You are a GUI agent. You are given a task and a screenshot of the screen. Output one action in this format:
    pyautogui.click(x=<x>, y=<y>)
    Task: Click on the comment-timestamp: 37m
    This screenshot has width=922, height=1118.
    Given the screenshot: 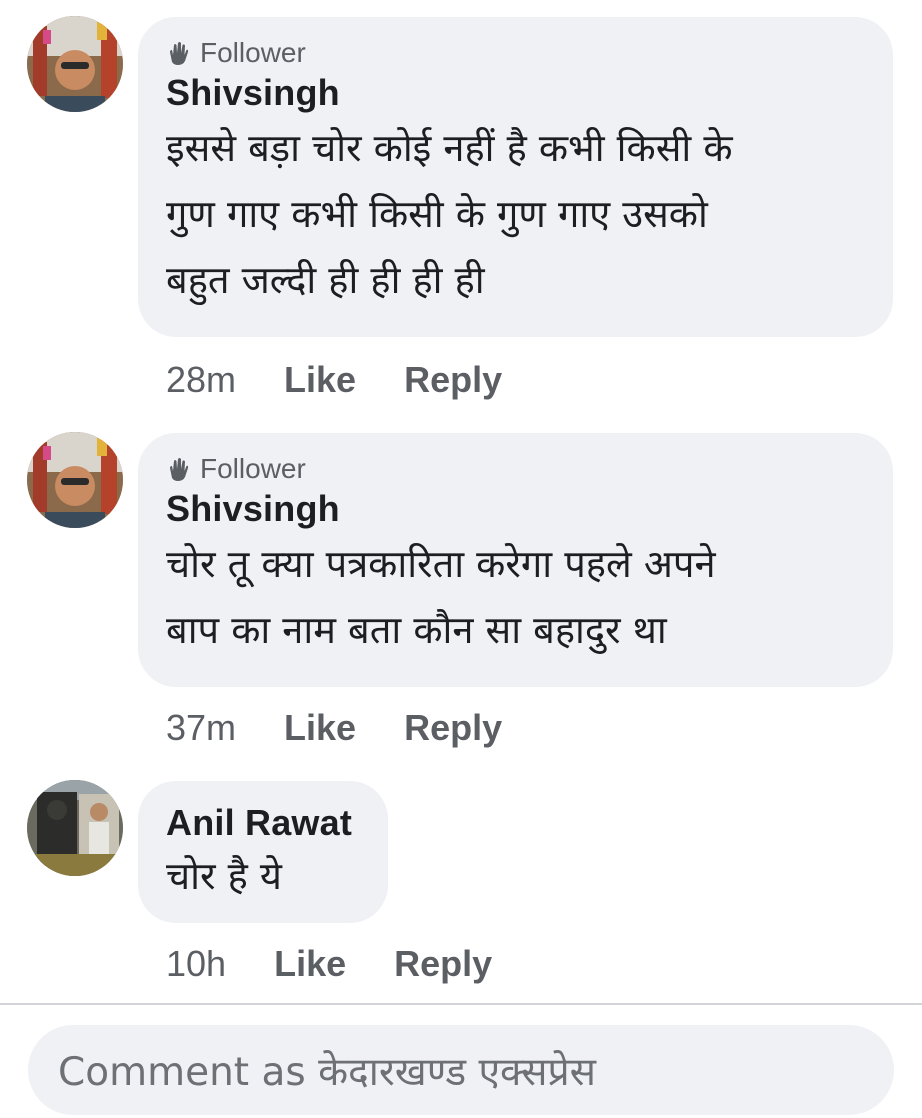 What is the action you would take?
    pyautogui.click(x=201, y=728)
    